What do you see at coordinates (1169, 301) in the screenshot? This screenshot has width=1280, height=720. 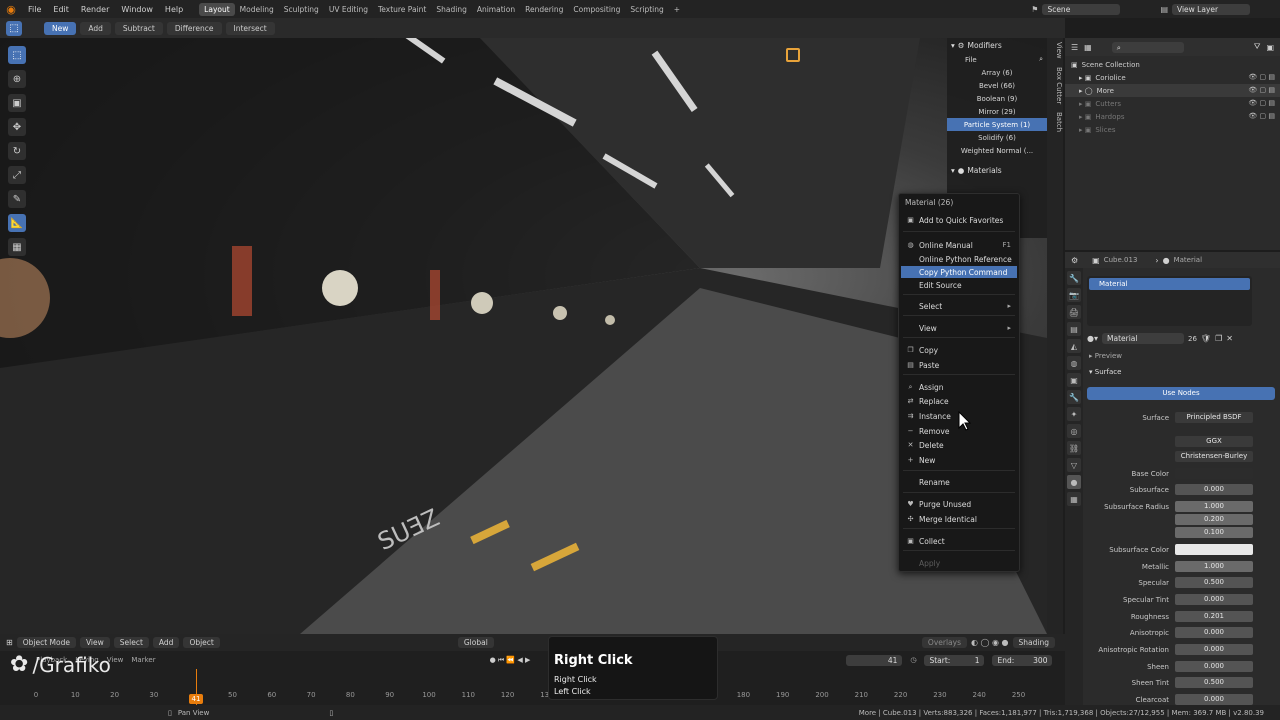 I see `material-slots-list: Material` at bounding box center [1169, 301].